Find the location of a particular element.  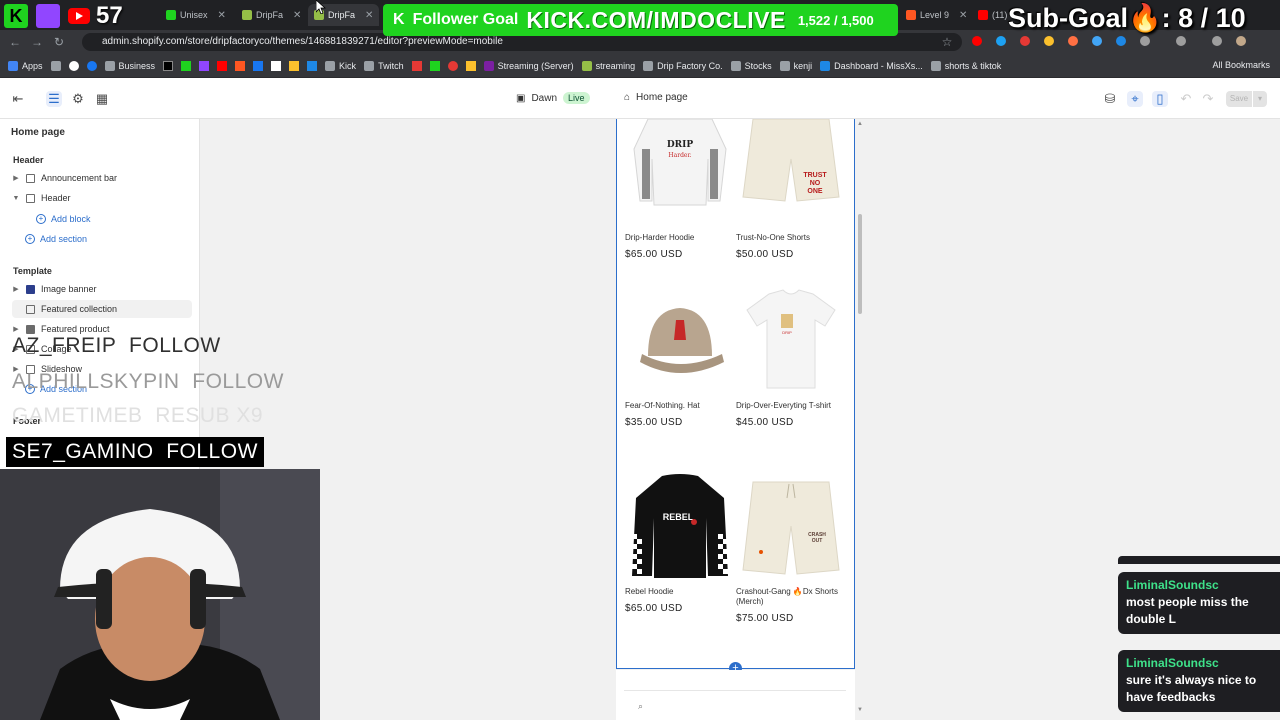

product-image: CRASH OUT is located at coordinates (791, 526).